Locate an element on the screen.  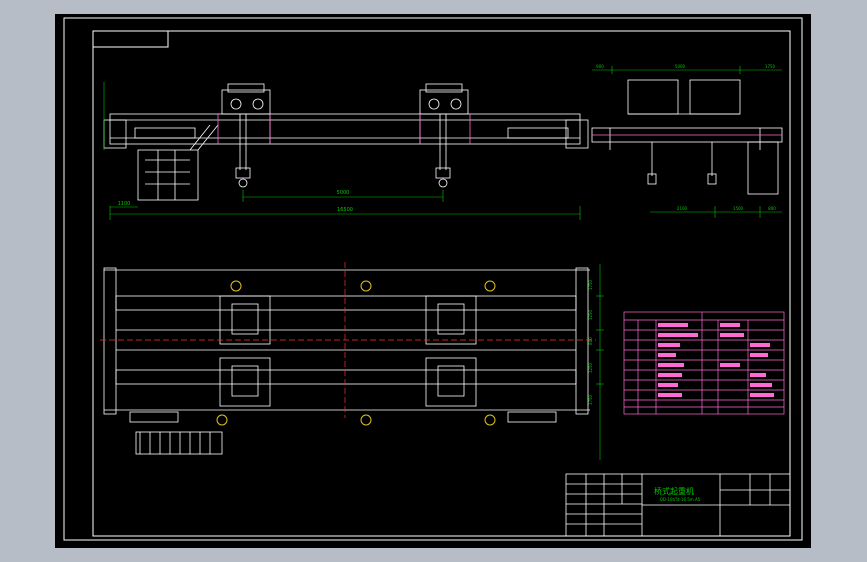
dim-plan-3: 800 is located at coordinates (590, 341).